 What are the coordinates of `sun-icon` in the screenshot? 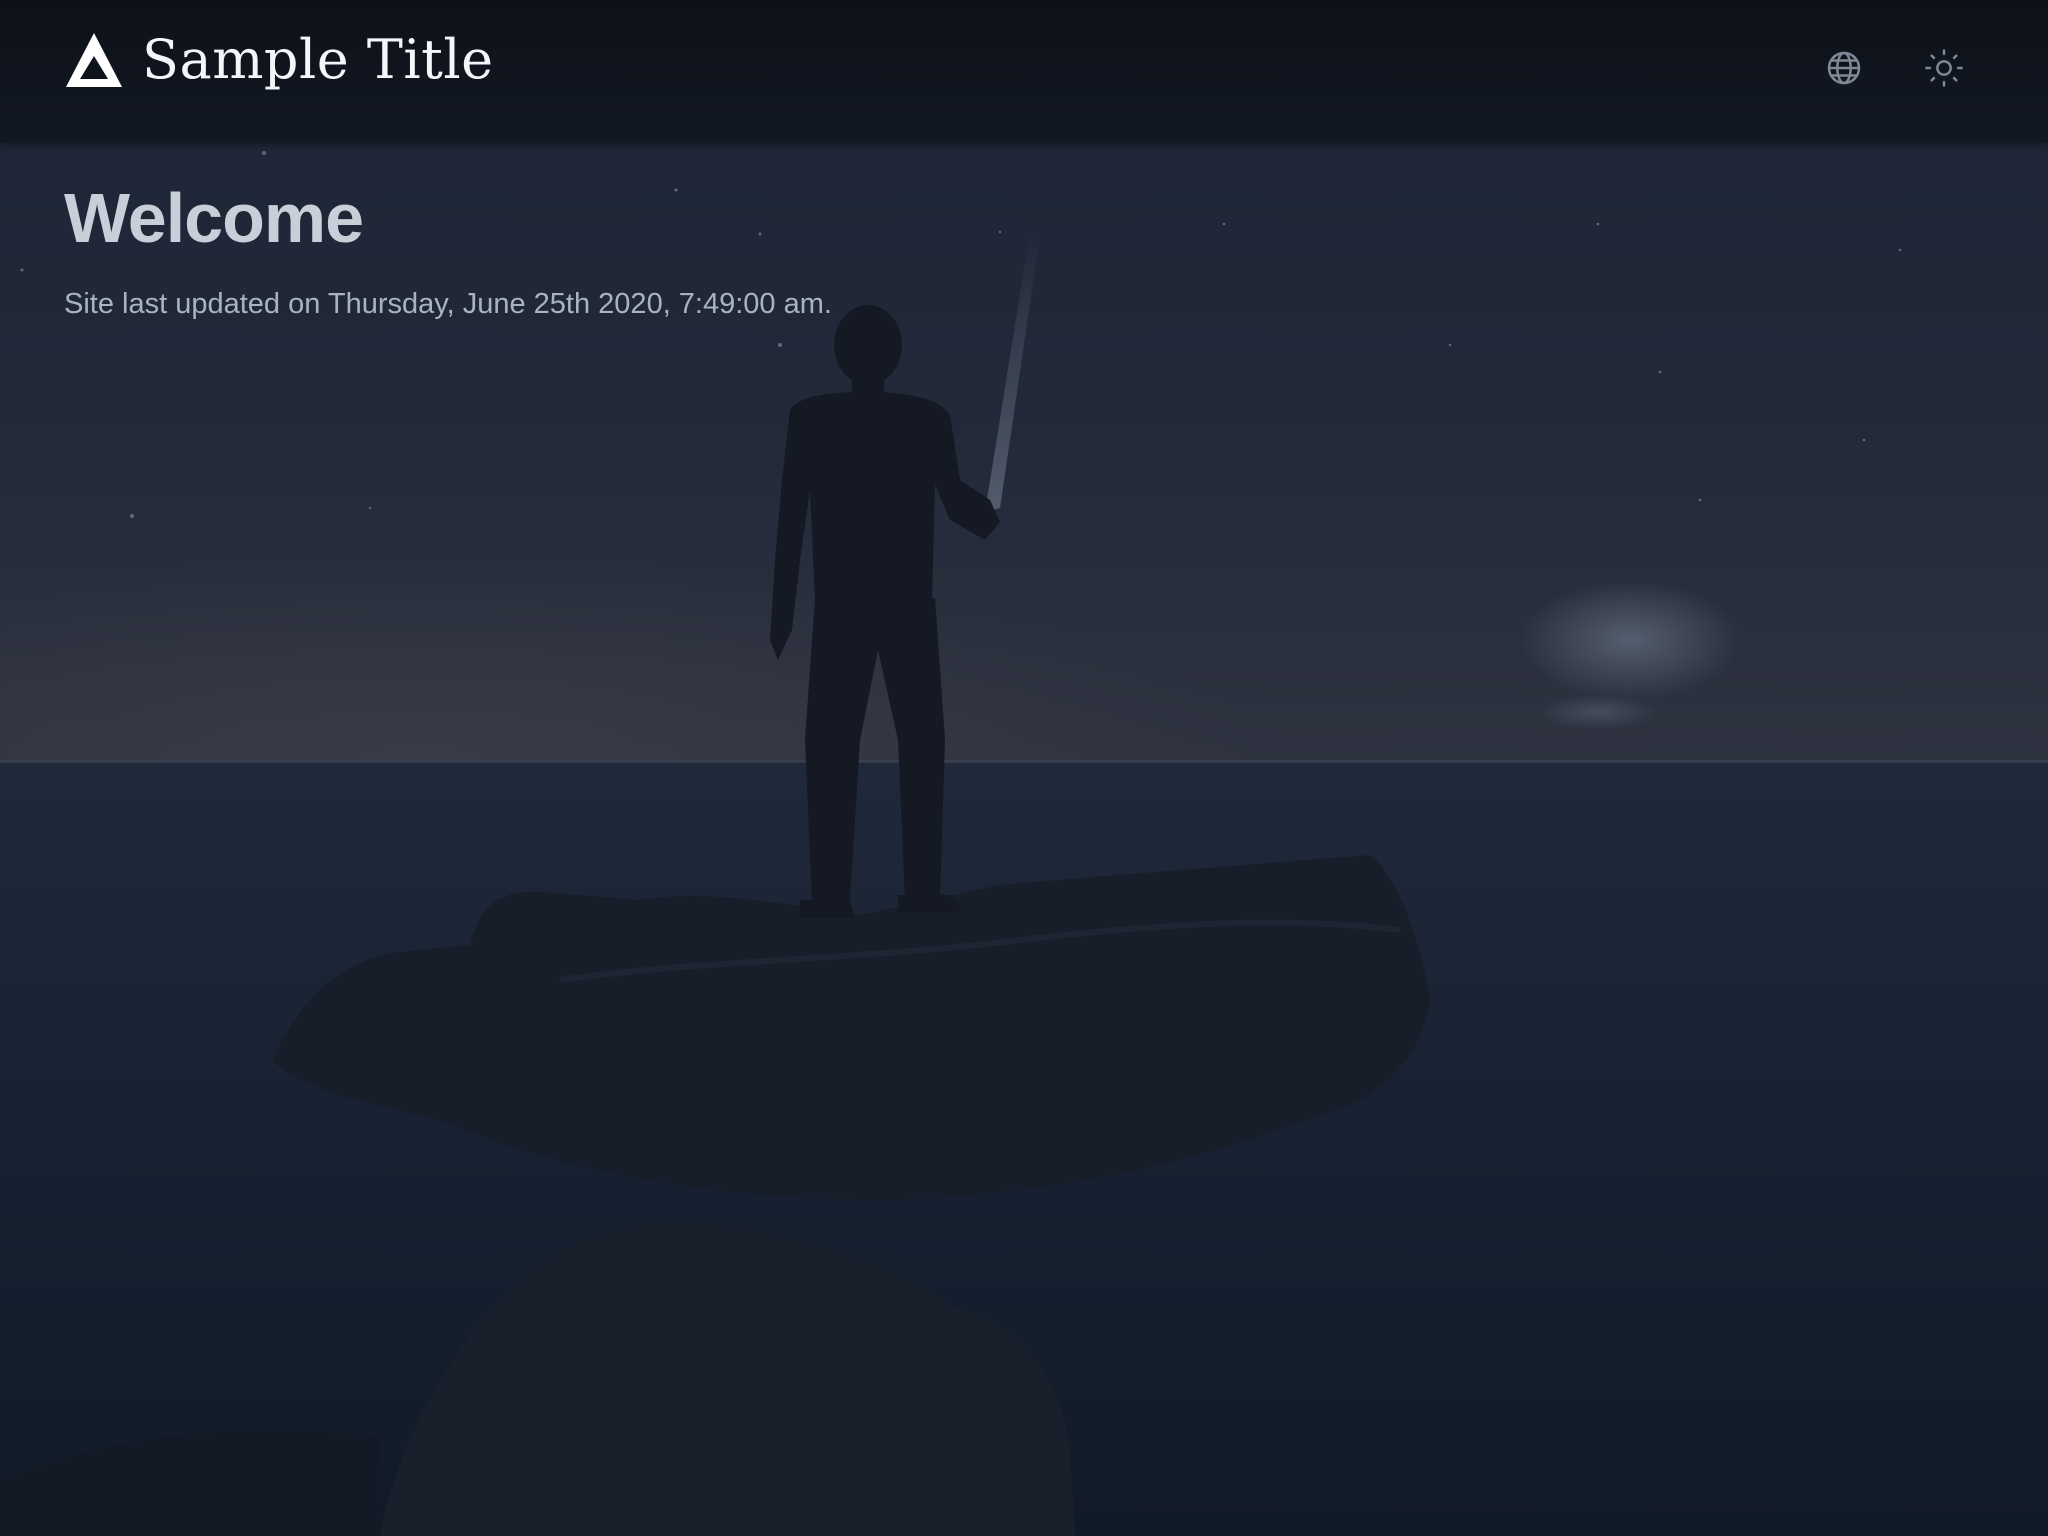 It's located at (1944, 68).